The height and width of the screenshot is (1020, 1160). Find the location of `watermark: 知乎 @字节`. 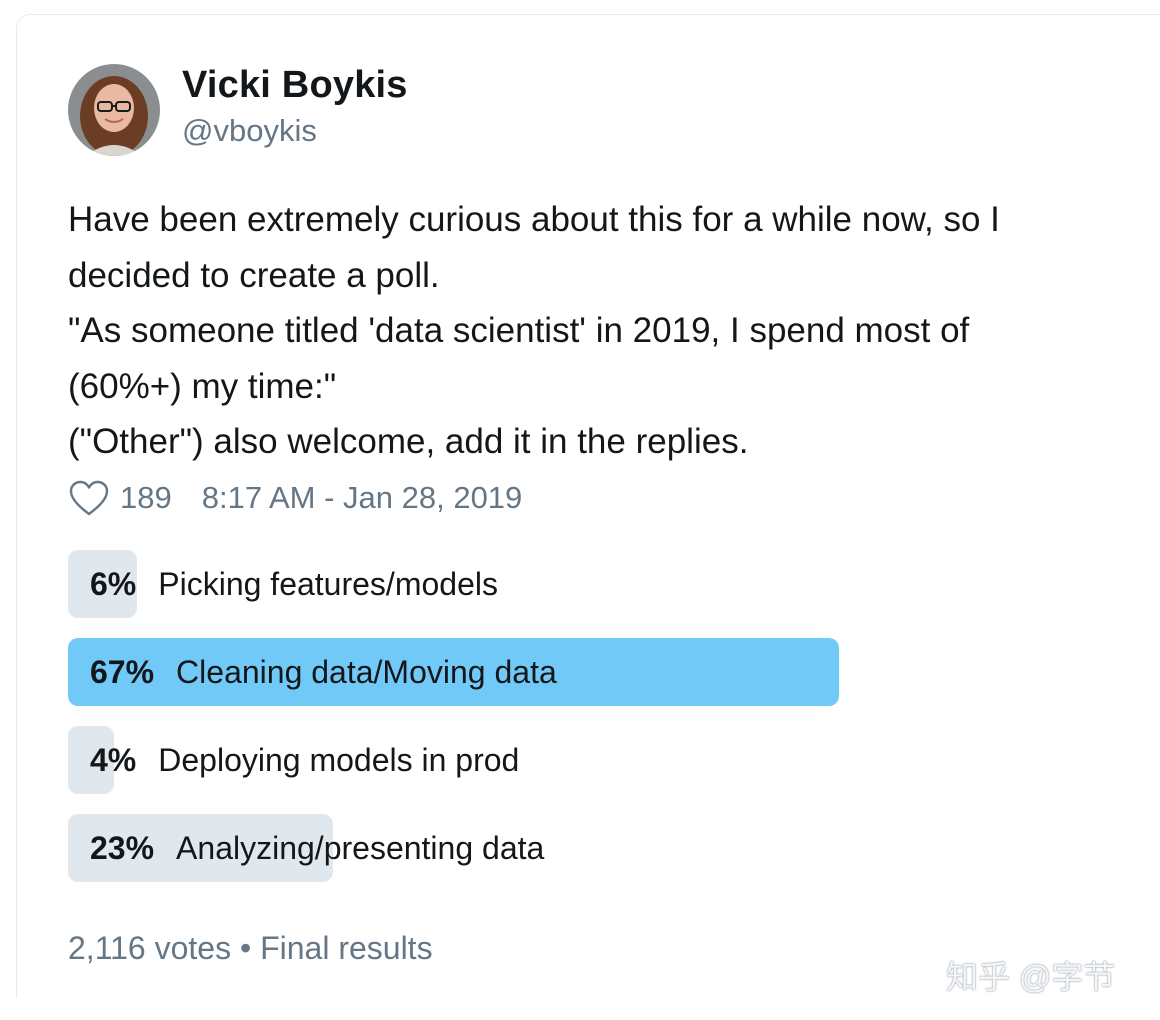

watermark: 知乎 @字节 is located at coordinates (1031, 977).